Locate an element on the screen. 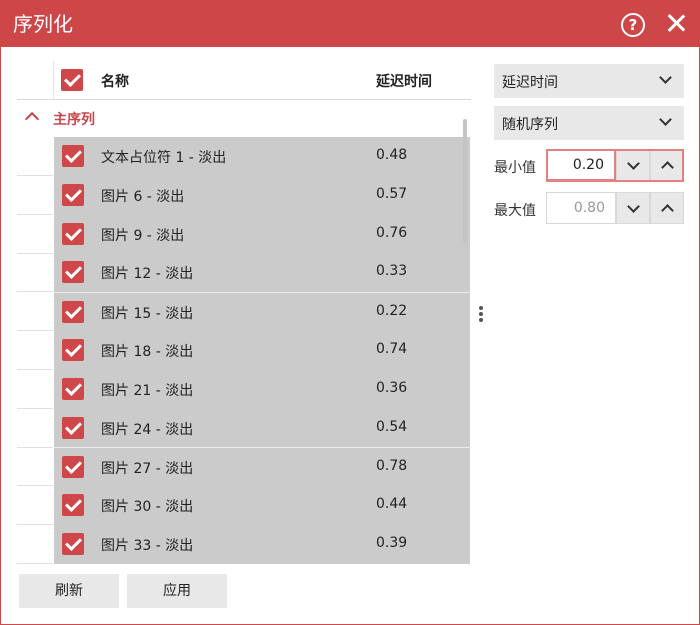 This screenshot has height=625, width=700. select-all-checkbox is located at coordinates (72, 80).